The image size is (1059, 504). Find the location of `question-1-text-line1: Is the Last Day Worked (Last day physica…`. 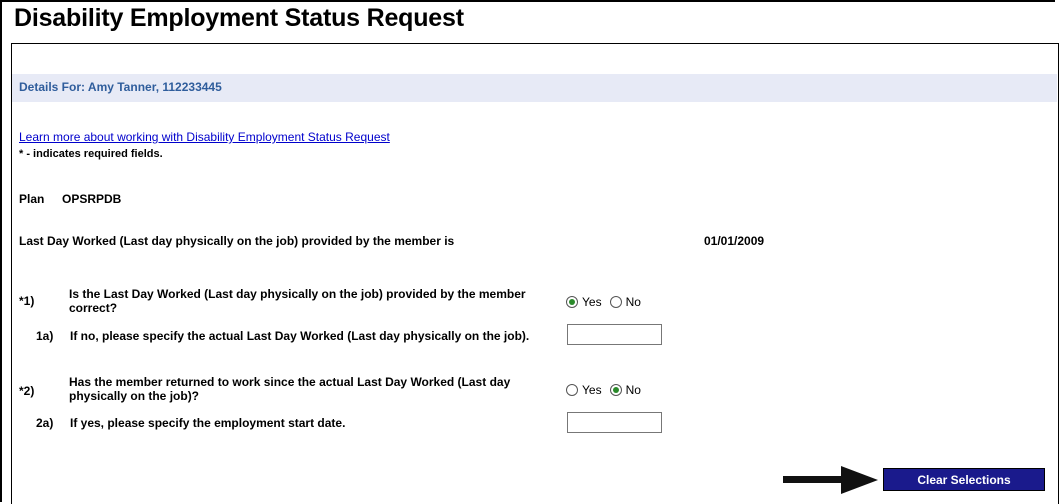

question-1-text-line1: Is the Last Day Worked (Last day physica… is located at coordinates (297, 294).